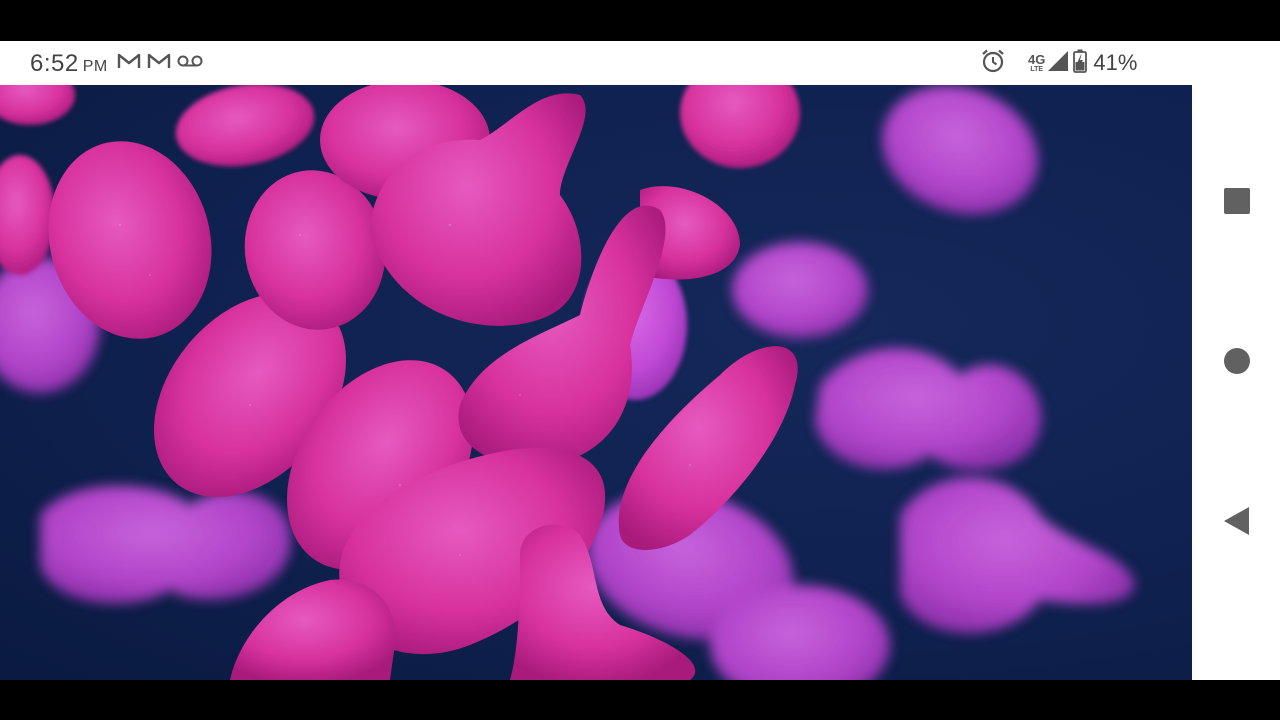 The image size is (1280, 720). What do you see at coordinates (1037, 59) in the screenshot?
I see `network-label: 4G` at bounding box center [1037, 59].